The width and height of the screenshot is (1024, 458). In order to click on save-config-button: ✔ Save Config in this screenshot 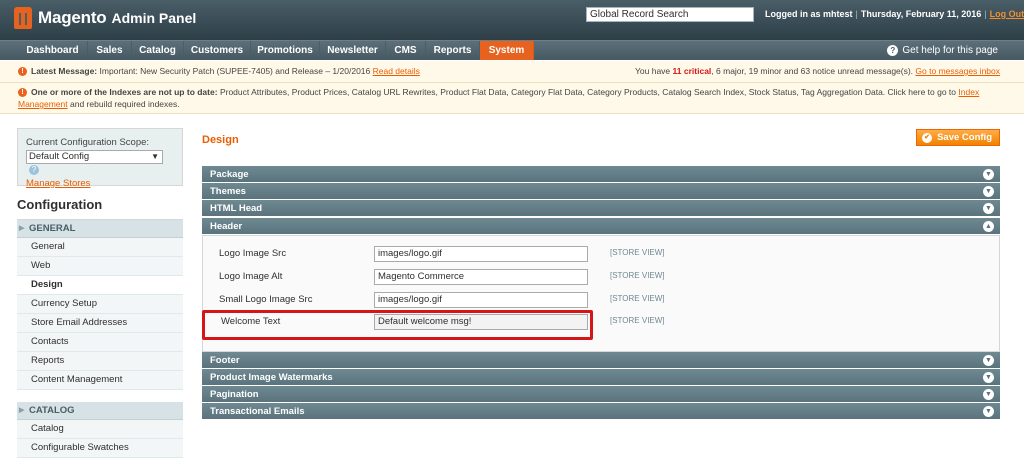, I will do `click(958, 137)`.